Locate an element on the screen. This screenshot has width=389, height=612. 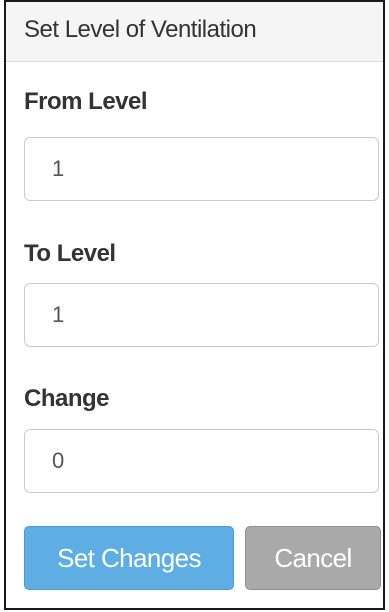
from-level-input is located at coordinates (201, 169).